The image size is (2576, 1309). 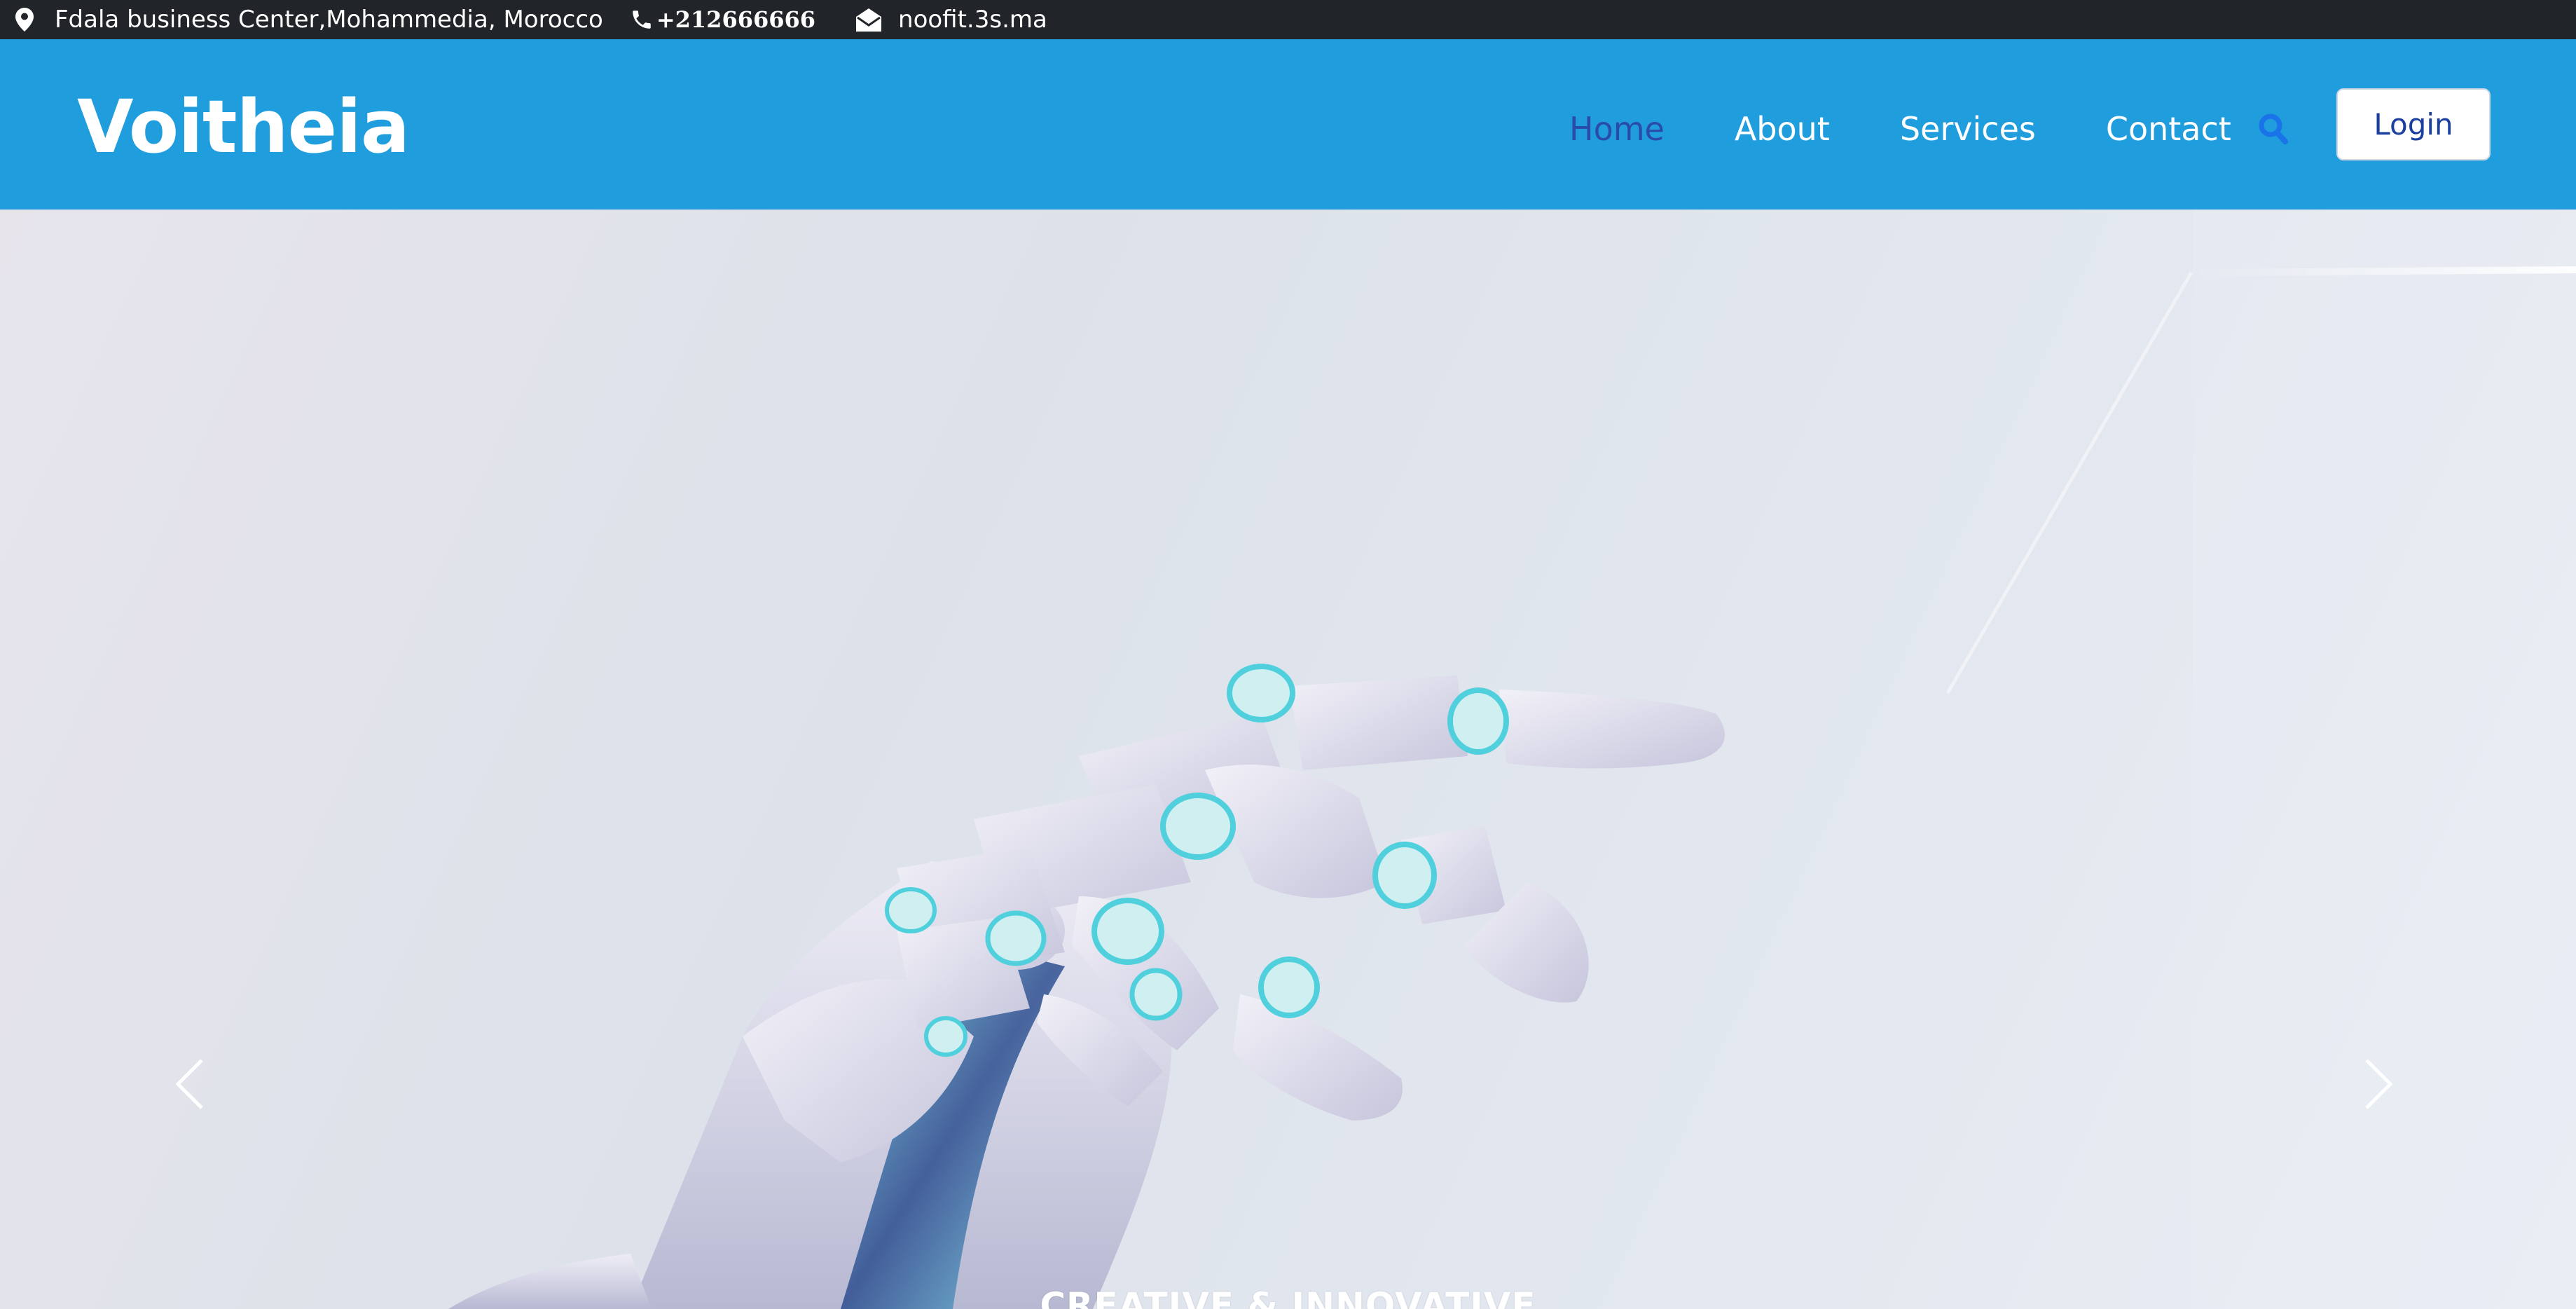 I want to click on carousel-next-button, so click(x=2379, y=1085).